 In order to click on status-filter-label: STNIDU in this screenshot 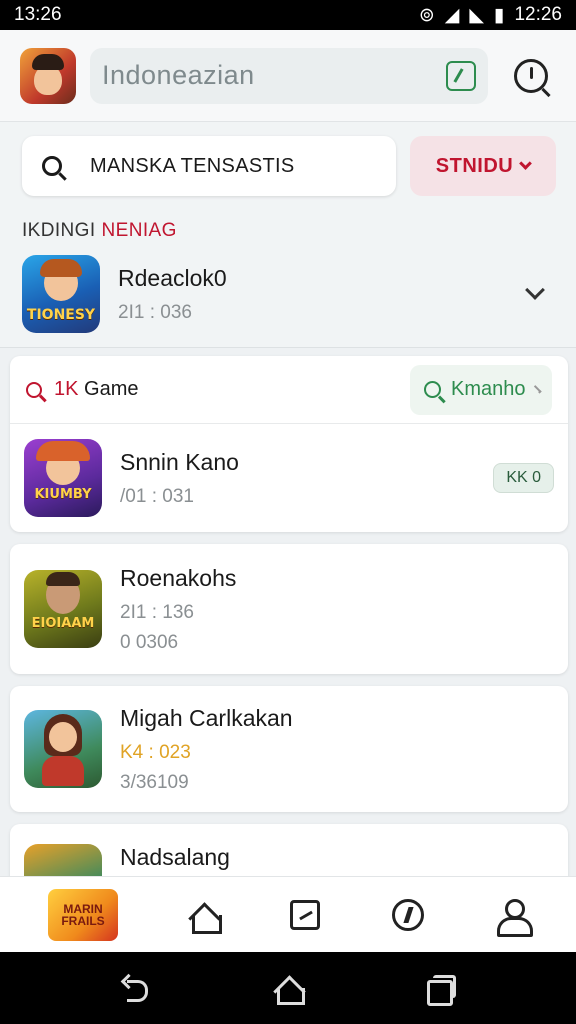, I will do `click(474, 165)`.